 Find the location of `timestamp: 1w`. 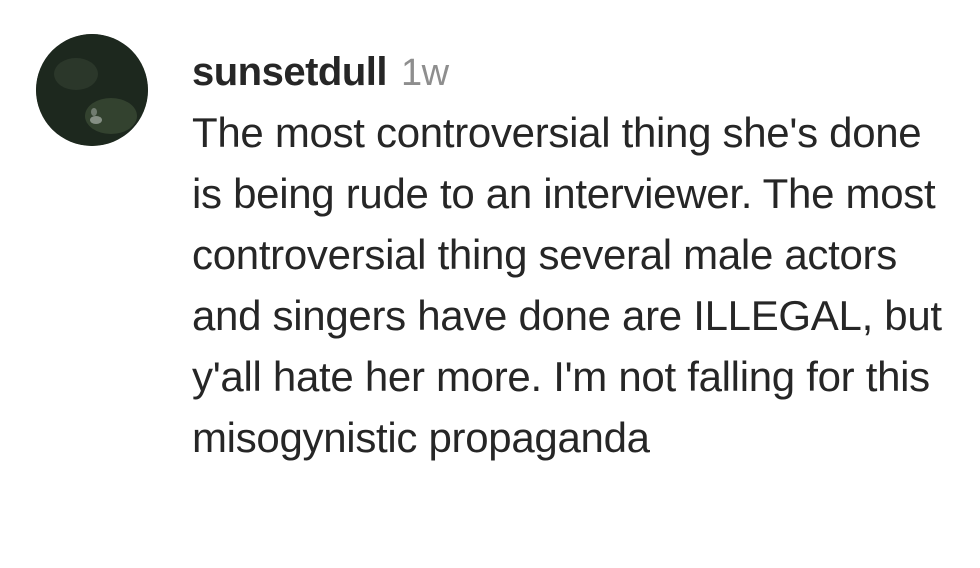

timestamp: 1w is located at coordinates (425, 73).